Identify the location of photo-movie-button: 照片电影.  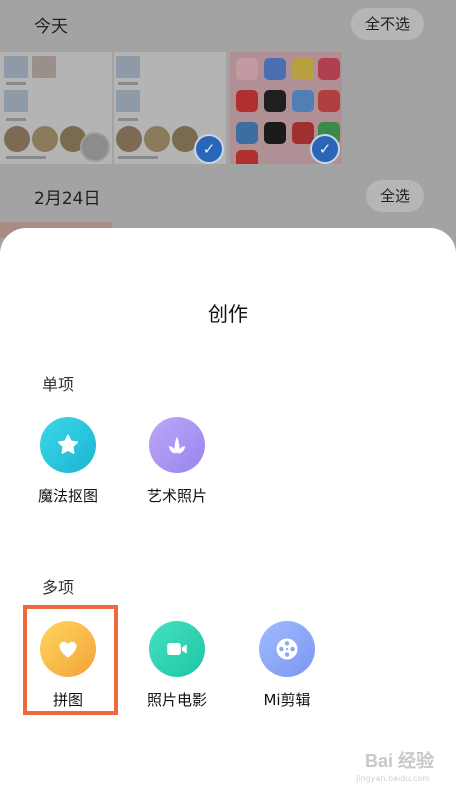
(177, 665).